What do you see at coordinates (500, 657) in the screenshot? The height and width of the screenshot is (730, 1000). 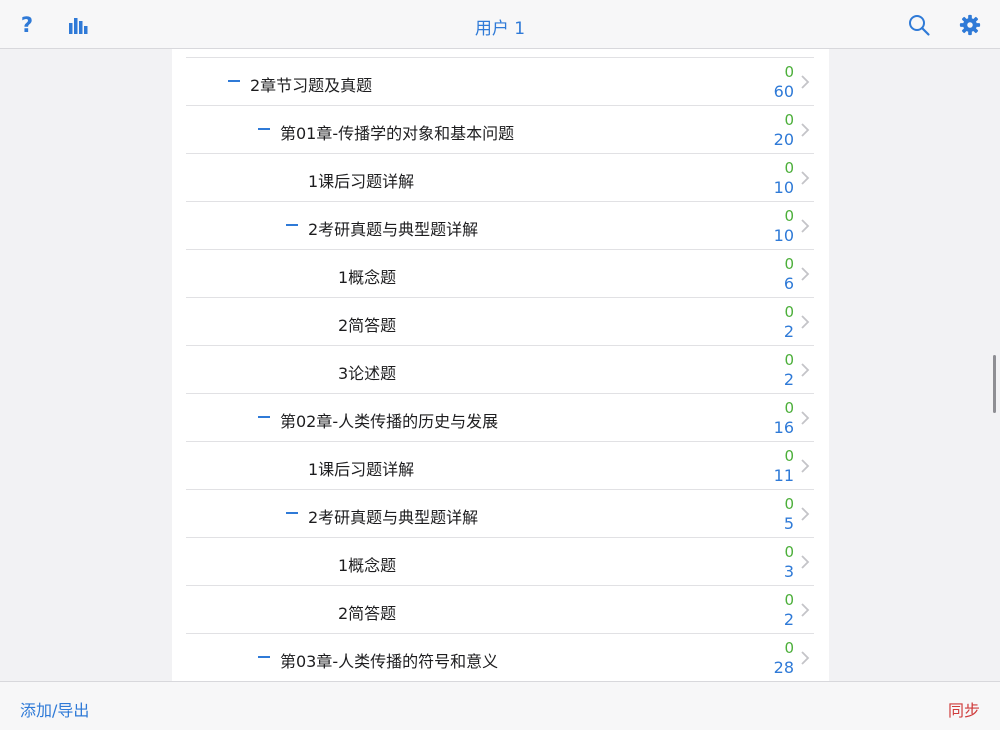 I see `list-item: 第03章-人类传播的符号和意义 0 28` at bounding box center [500, 657].